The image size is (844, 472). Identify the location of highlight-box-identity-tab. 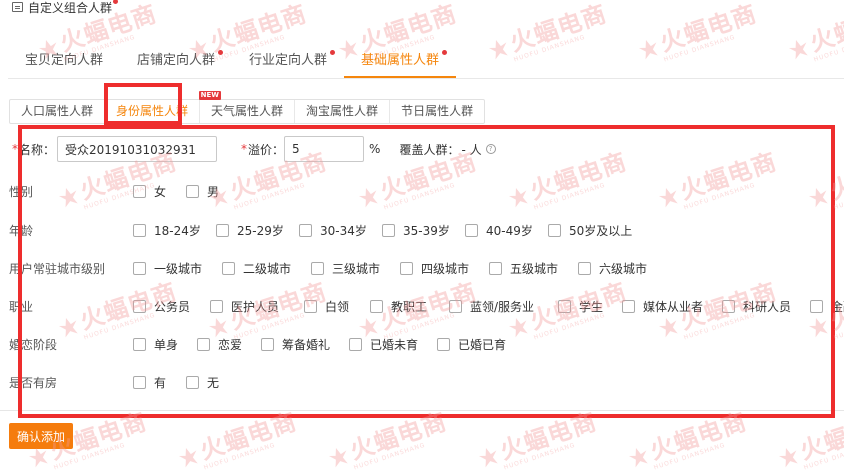
(143, 104).